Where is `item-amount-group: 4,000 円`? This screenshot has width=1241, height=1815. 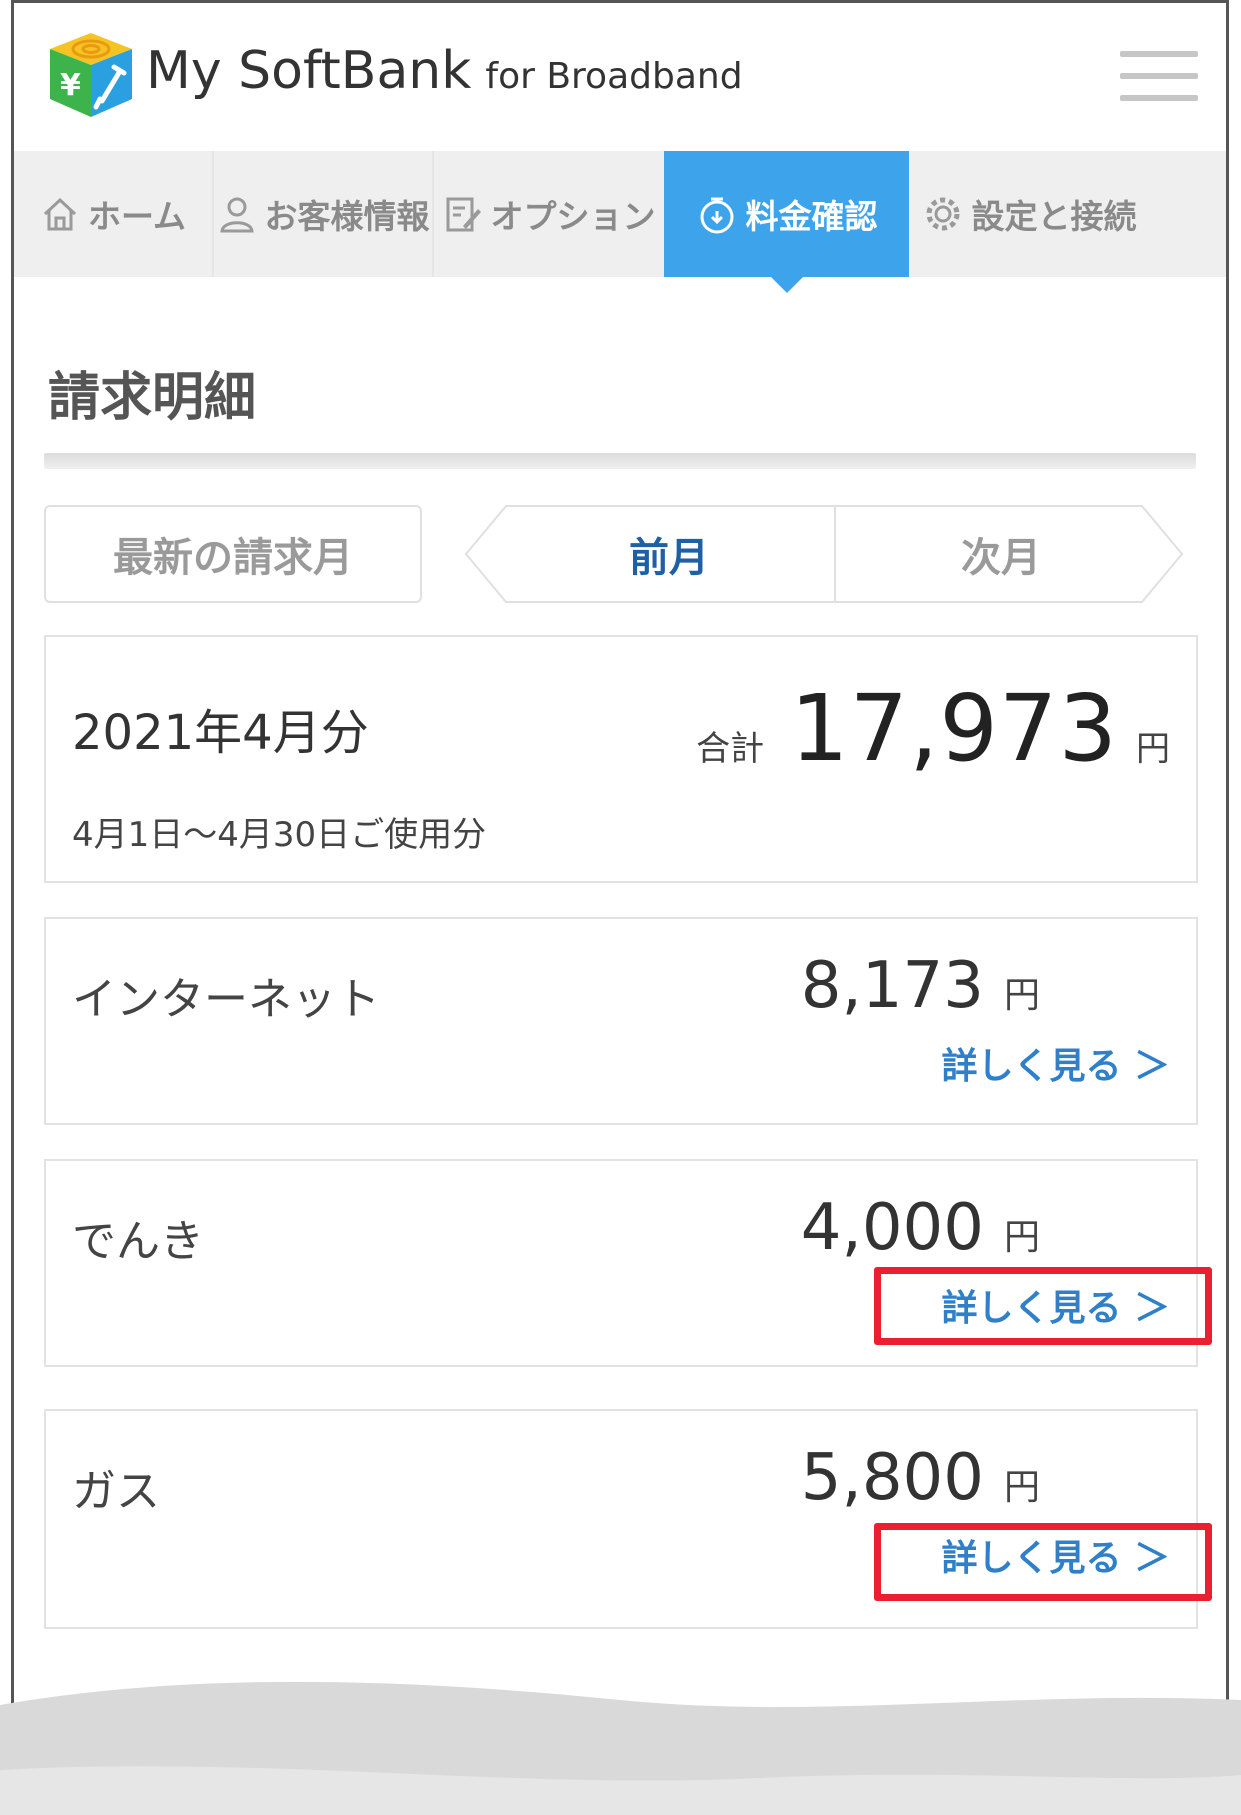
item-amount-group: 4,000 円 is located at coordinates (920, 1228).